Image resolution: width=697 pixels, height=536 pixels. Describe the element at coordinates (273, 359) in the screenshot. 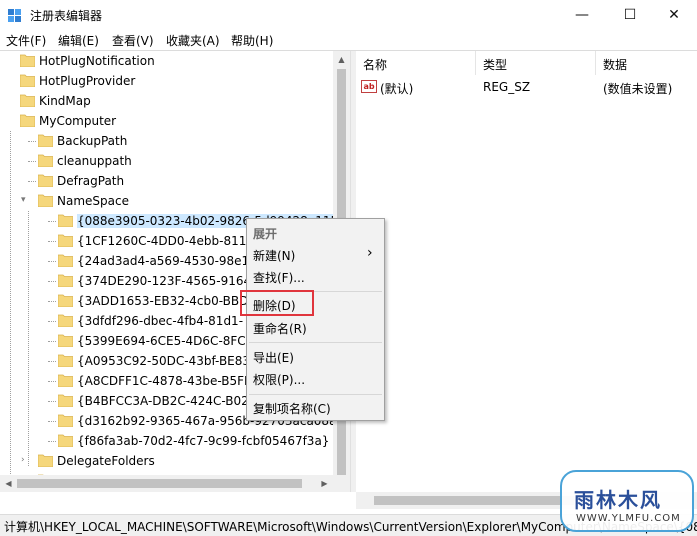

I see `context-menu-export: 导出(E)` at that location.